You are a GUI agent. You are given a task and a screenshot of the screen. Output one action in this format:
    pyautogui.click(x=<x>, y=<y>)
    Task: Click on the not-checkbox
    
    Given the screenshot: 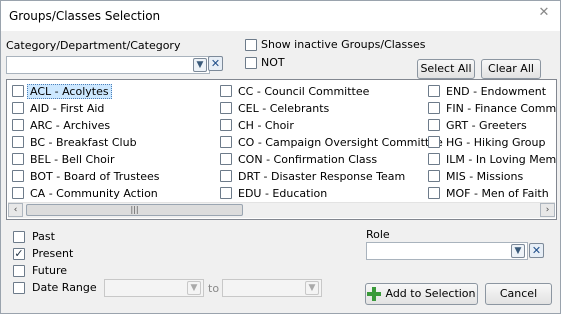 What is the action you would take?
    pyautogui.click(x=251, y=63)
    